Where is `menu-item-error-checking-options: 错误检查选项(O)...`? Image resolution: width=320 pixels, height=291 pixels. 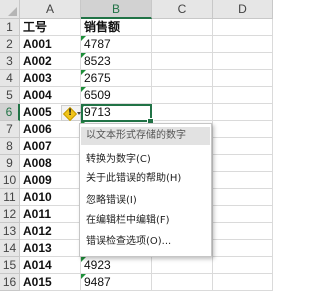
menu-item-error-checking-options: 错误检查选项(O)... is located at coordinates (145, 242).